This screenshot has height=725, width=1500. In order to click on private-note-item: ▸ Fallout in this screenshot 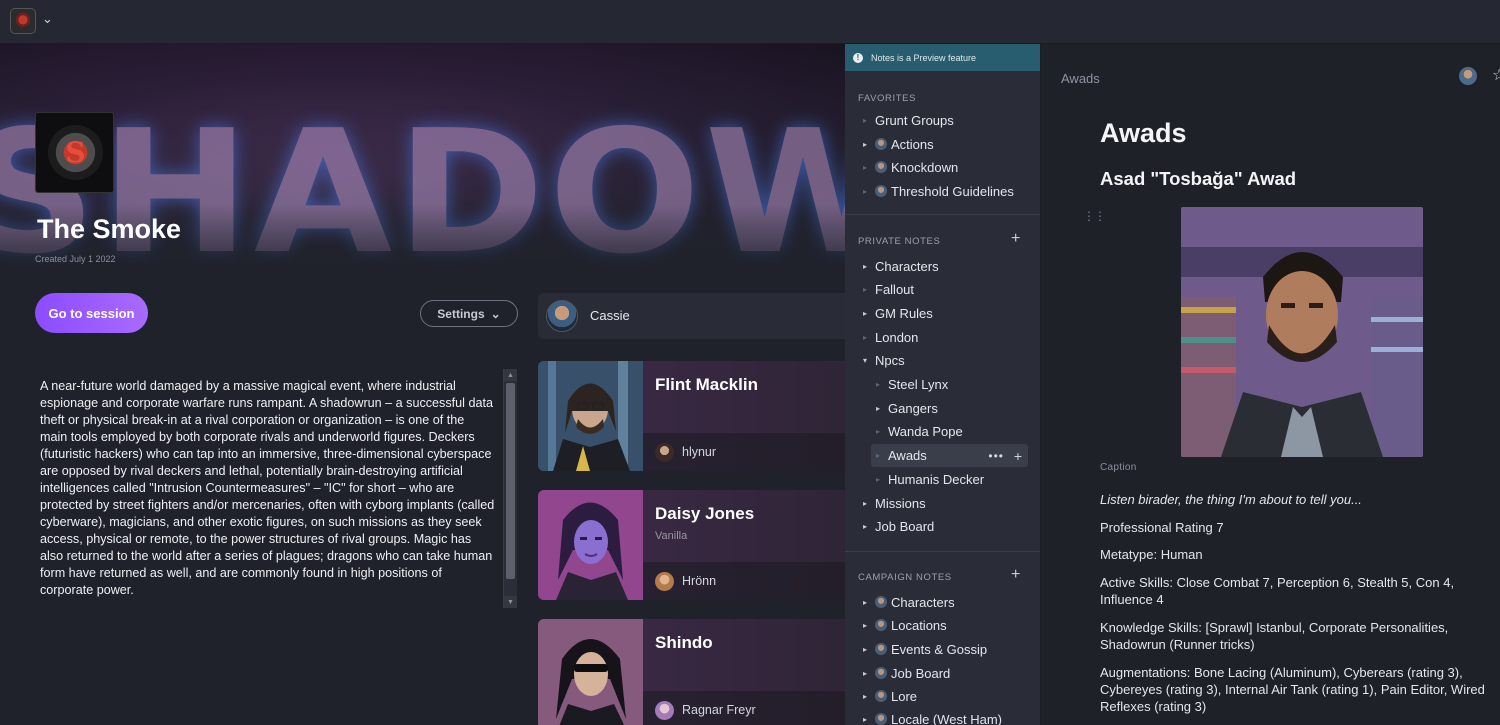, I will do `click(888, 289)`.